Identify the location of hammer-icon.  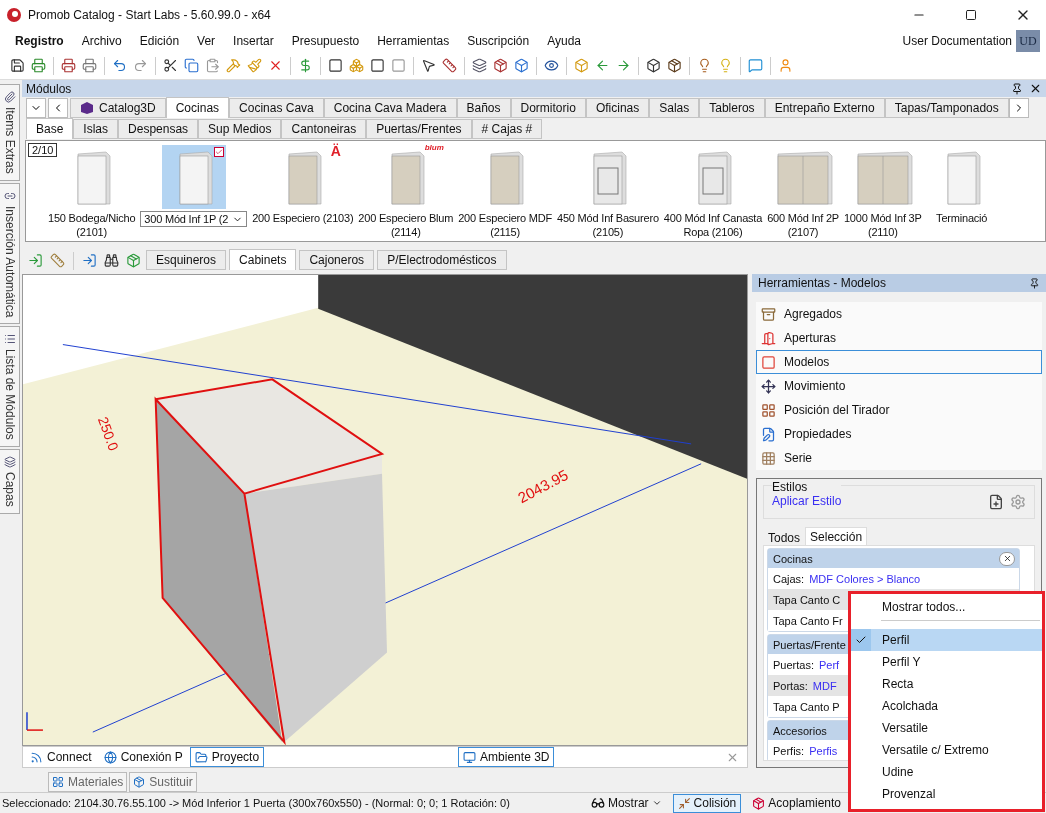
(233, 65).